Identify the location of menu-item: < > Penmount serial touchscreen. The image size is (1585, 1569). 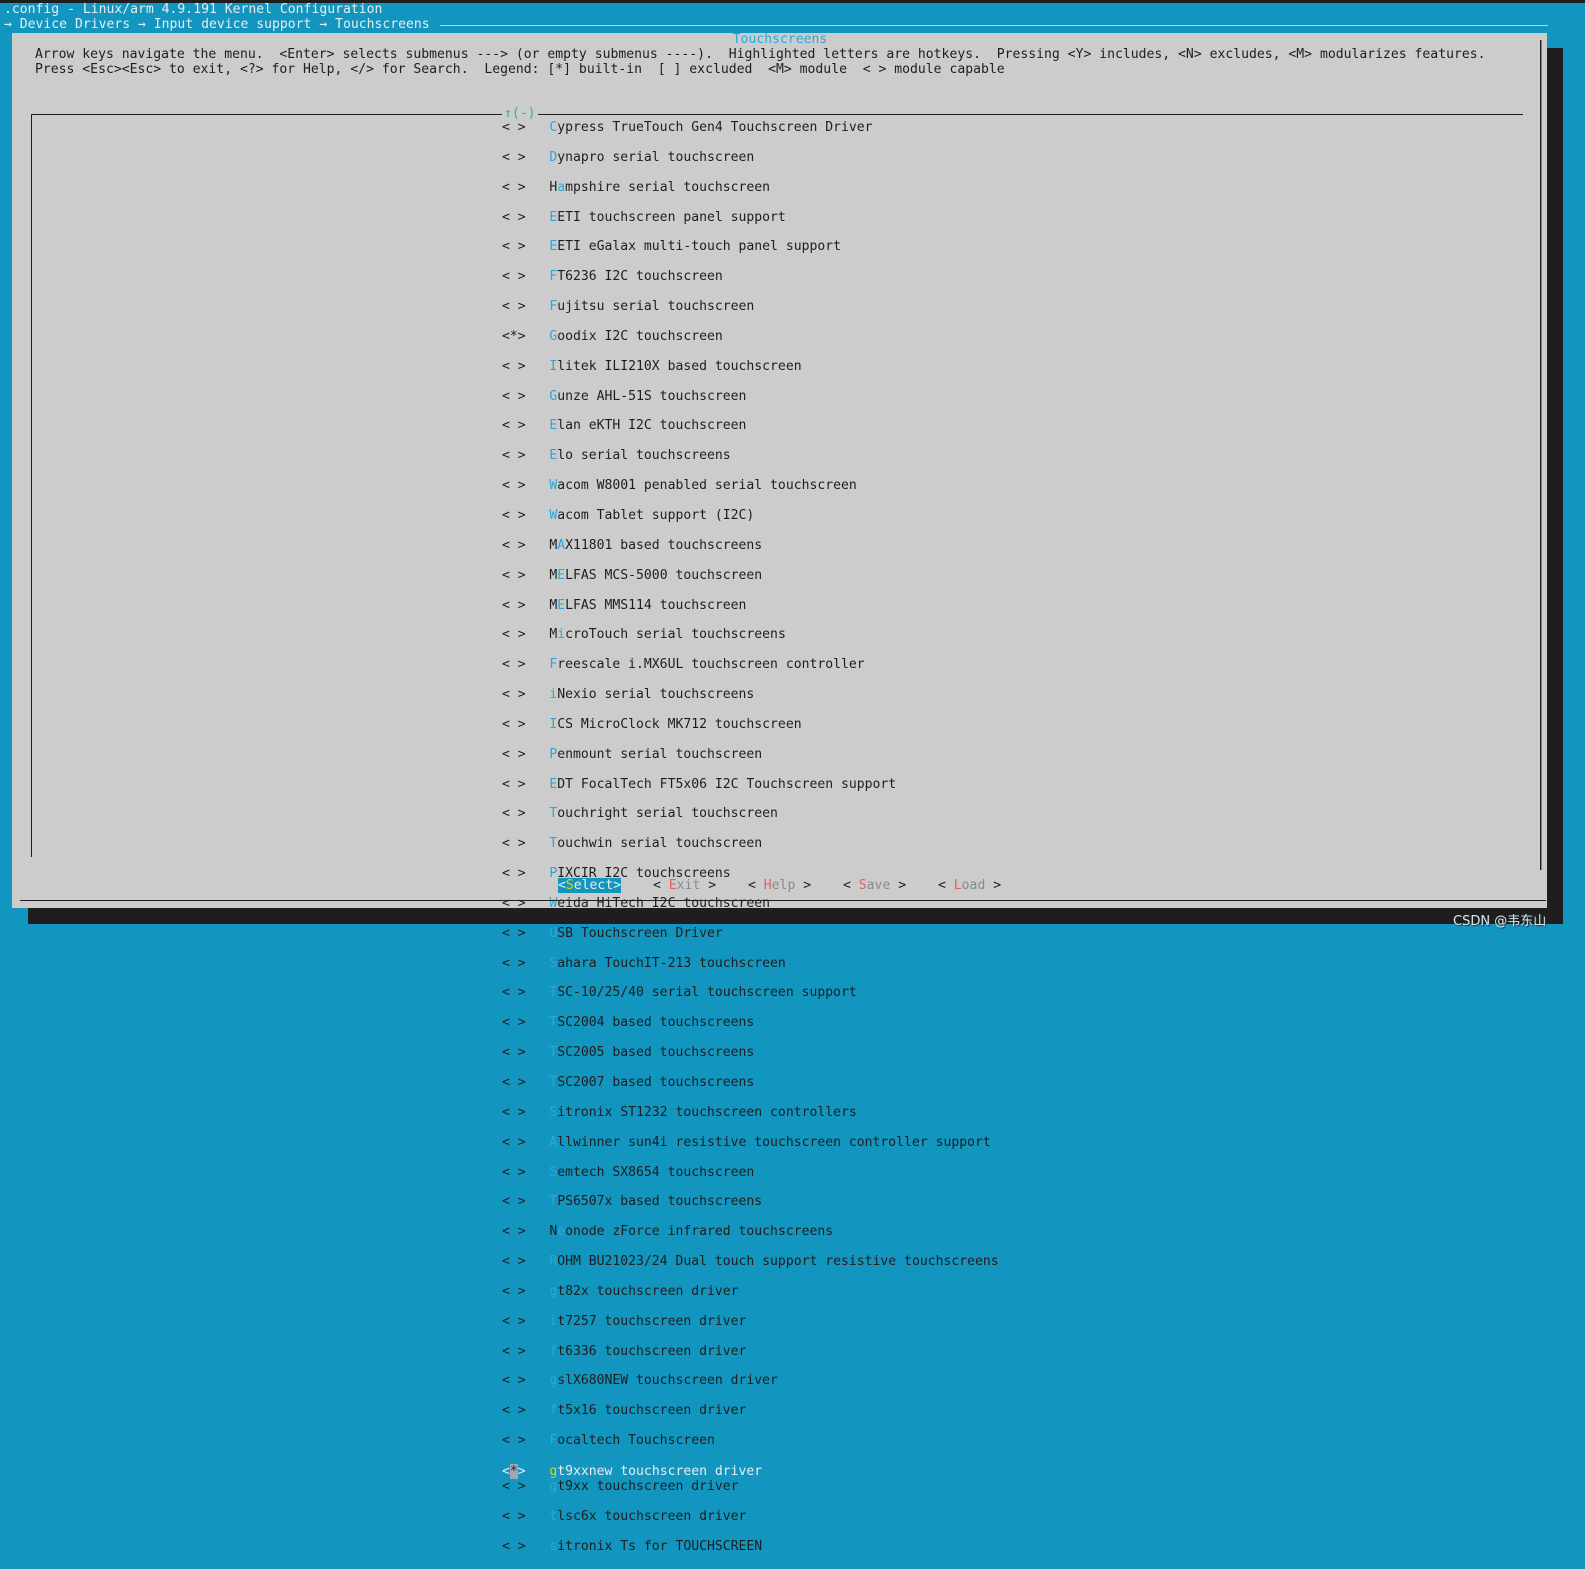
(750, 755).